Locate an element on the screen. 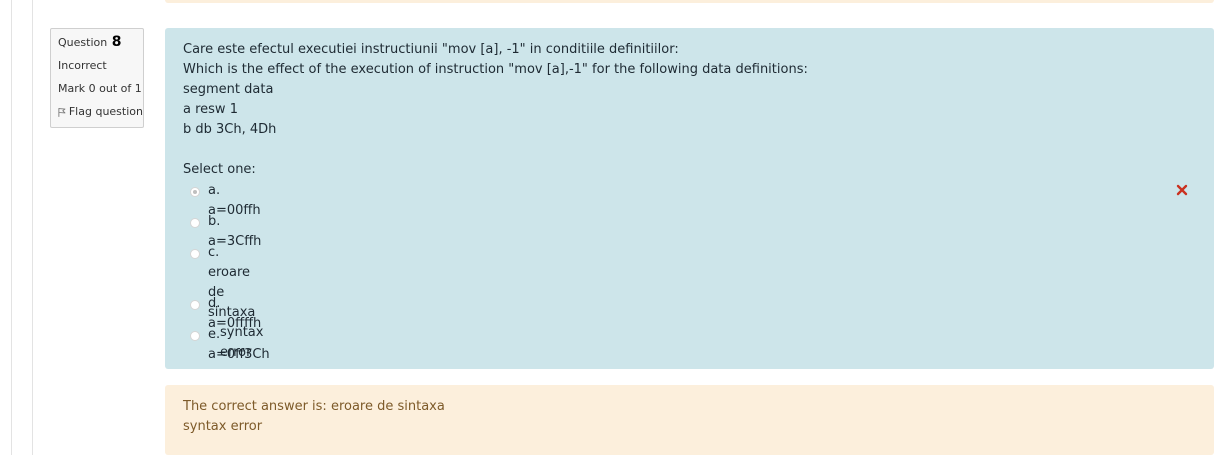 This screenshot has width=1222, height=455. question-number: 8 is located at coordinates (116, 42).